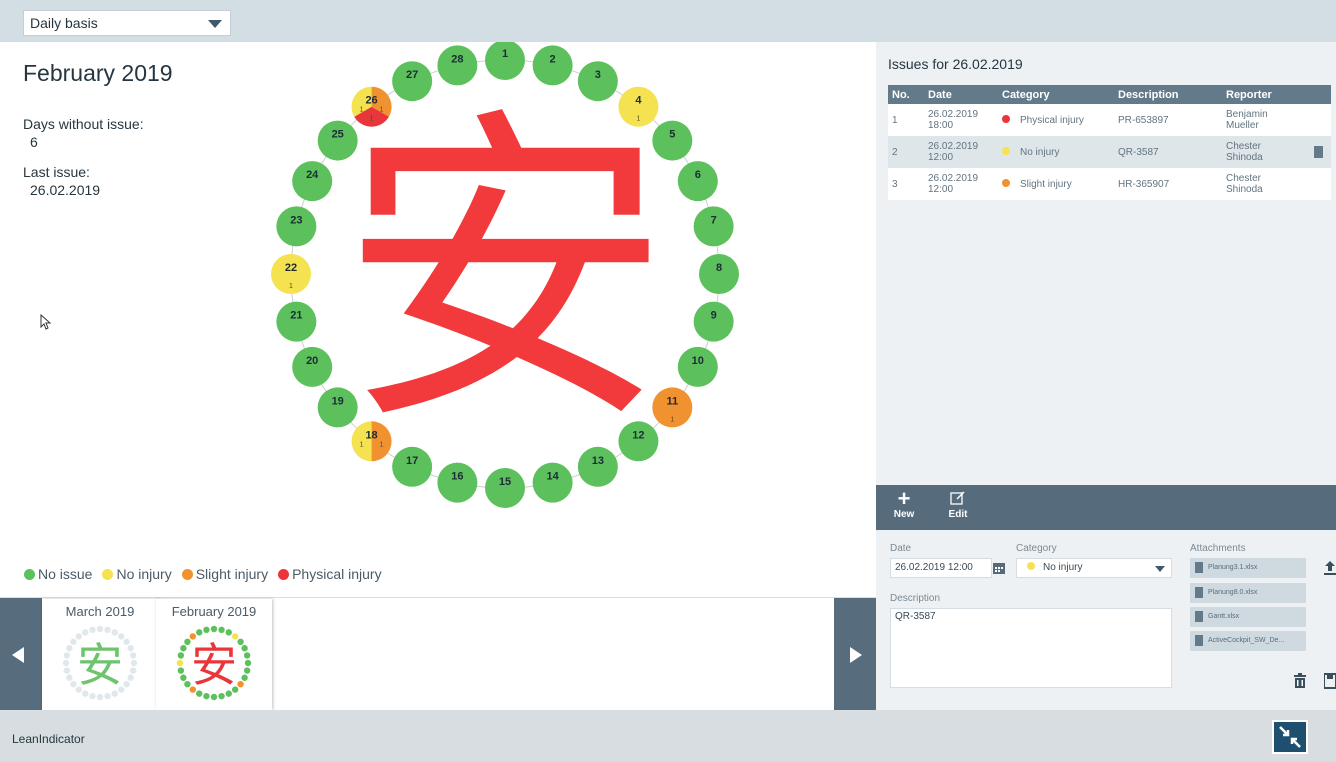 This screenshot has height=762, width=1336. Describe the element at coordinates (1276, 94) in the screenshot. I see `column-header: Reporter` at that location.